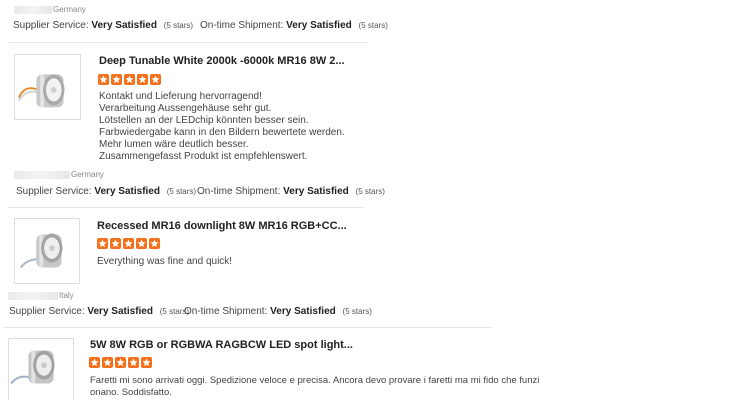 The width and height of the screenshot is (750, 404). I want to click on reviewer-country: Italy, so click(41, 295).